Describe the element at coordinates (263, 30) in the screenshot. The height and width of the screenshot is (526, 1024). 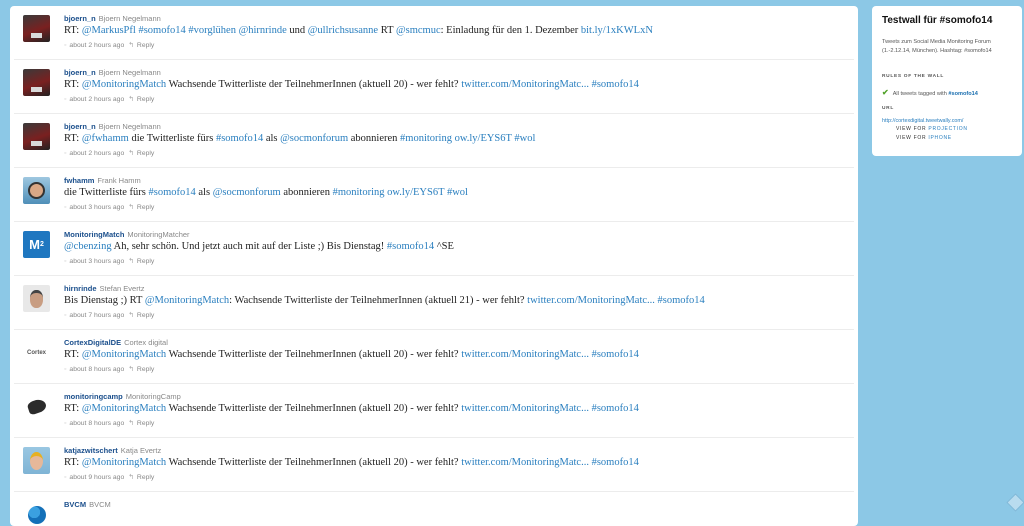
I see `tweet-link: @hirnrinde` at that location.